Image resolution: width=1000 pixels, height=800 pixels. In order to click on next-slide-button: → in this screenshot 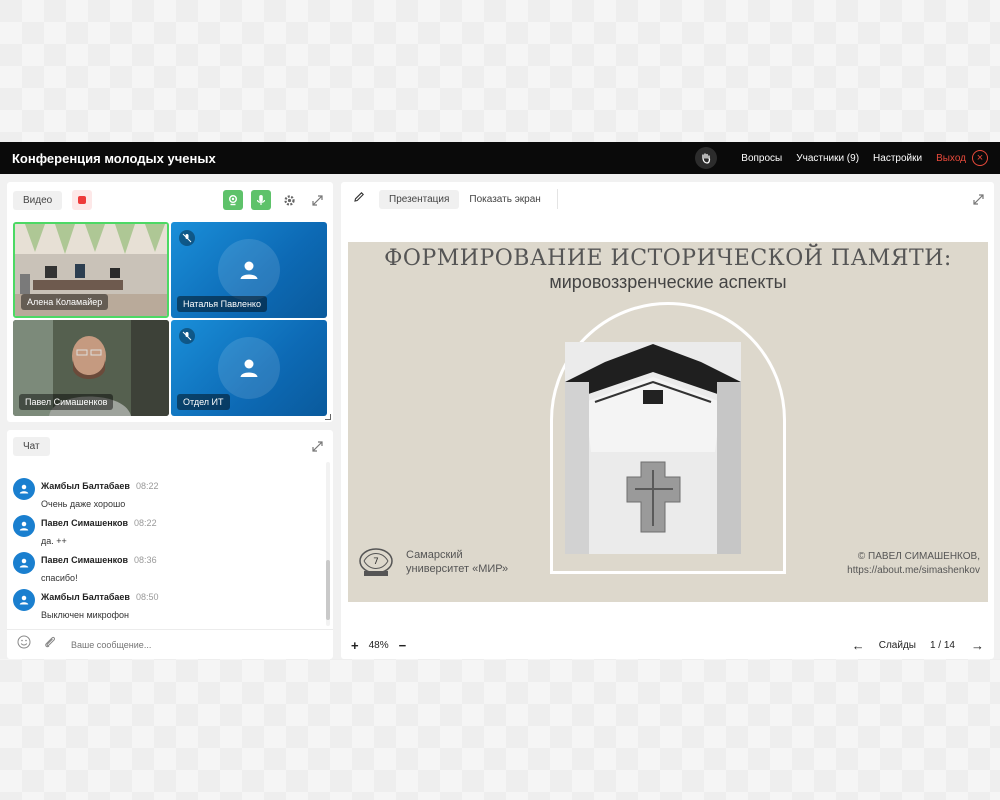, I will do `click(977, 645)`.